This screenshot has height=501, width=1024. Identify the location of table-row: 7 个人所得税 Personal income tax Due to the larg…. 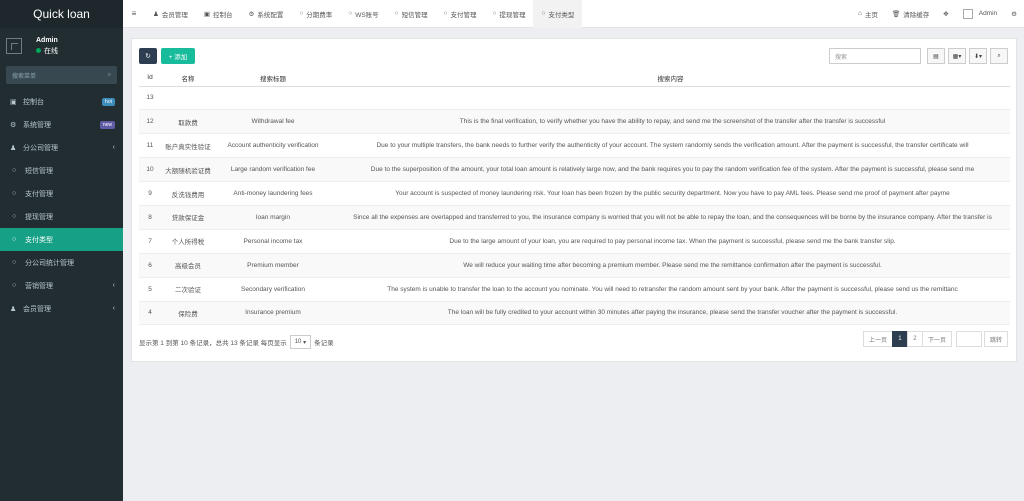
(574, 241).